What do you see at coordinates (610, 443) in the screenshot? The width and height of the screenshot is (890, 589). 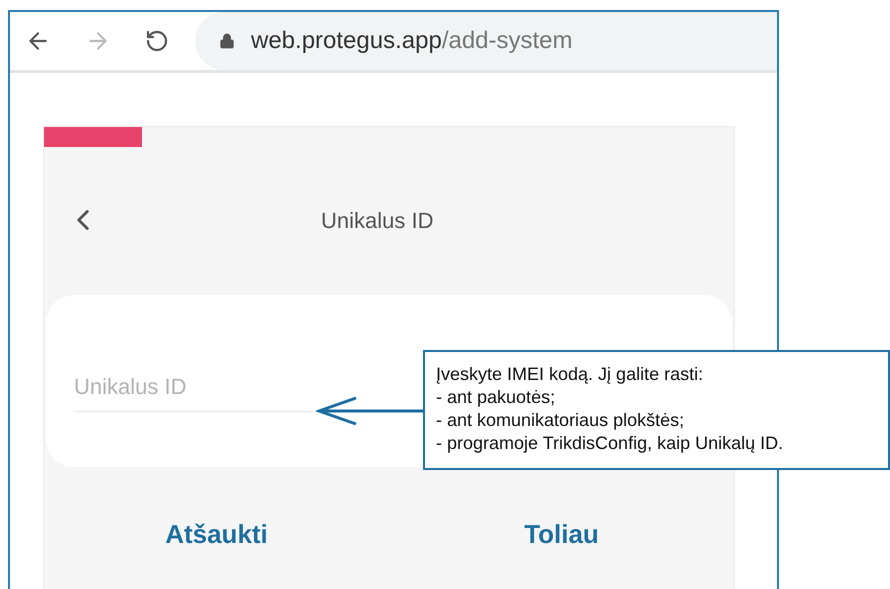 I see `callout-text: - programoje TrikdisConfig, kaip Unikalų ID.` at bounding box center [610, 443].